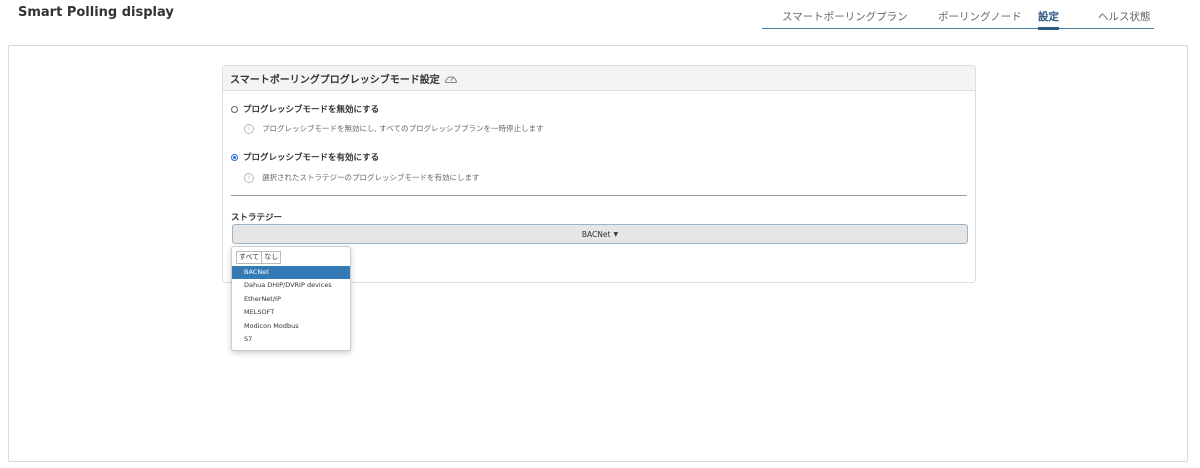  Describe the element at coordinates (291, 285) in the screenshot. I see `menu-item-dahua: Dahua DHIP/DVRIP devices` at that location.